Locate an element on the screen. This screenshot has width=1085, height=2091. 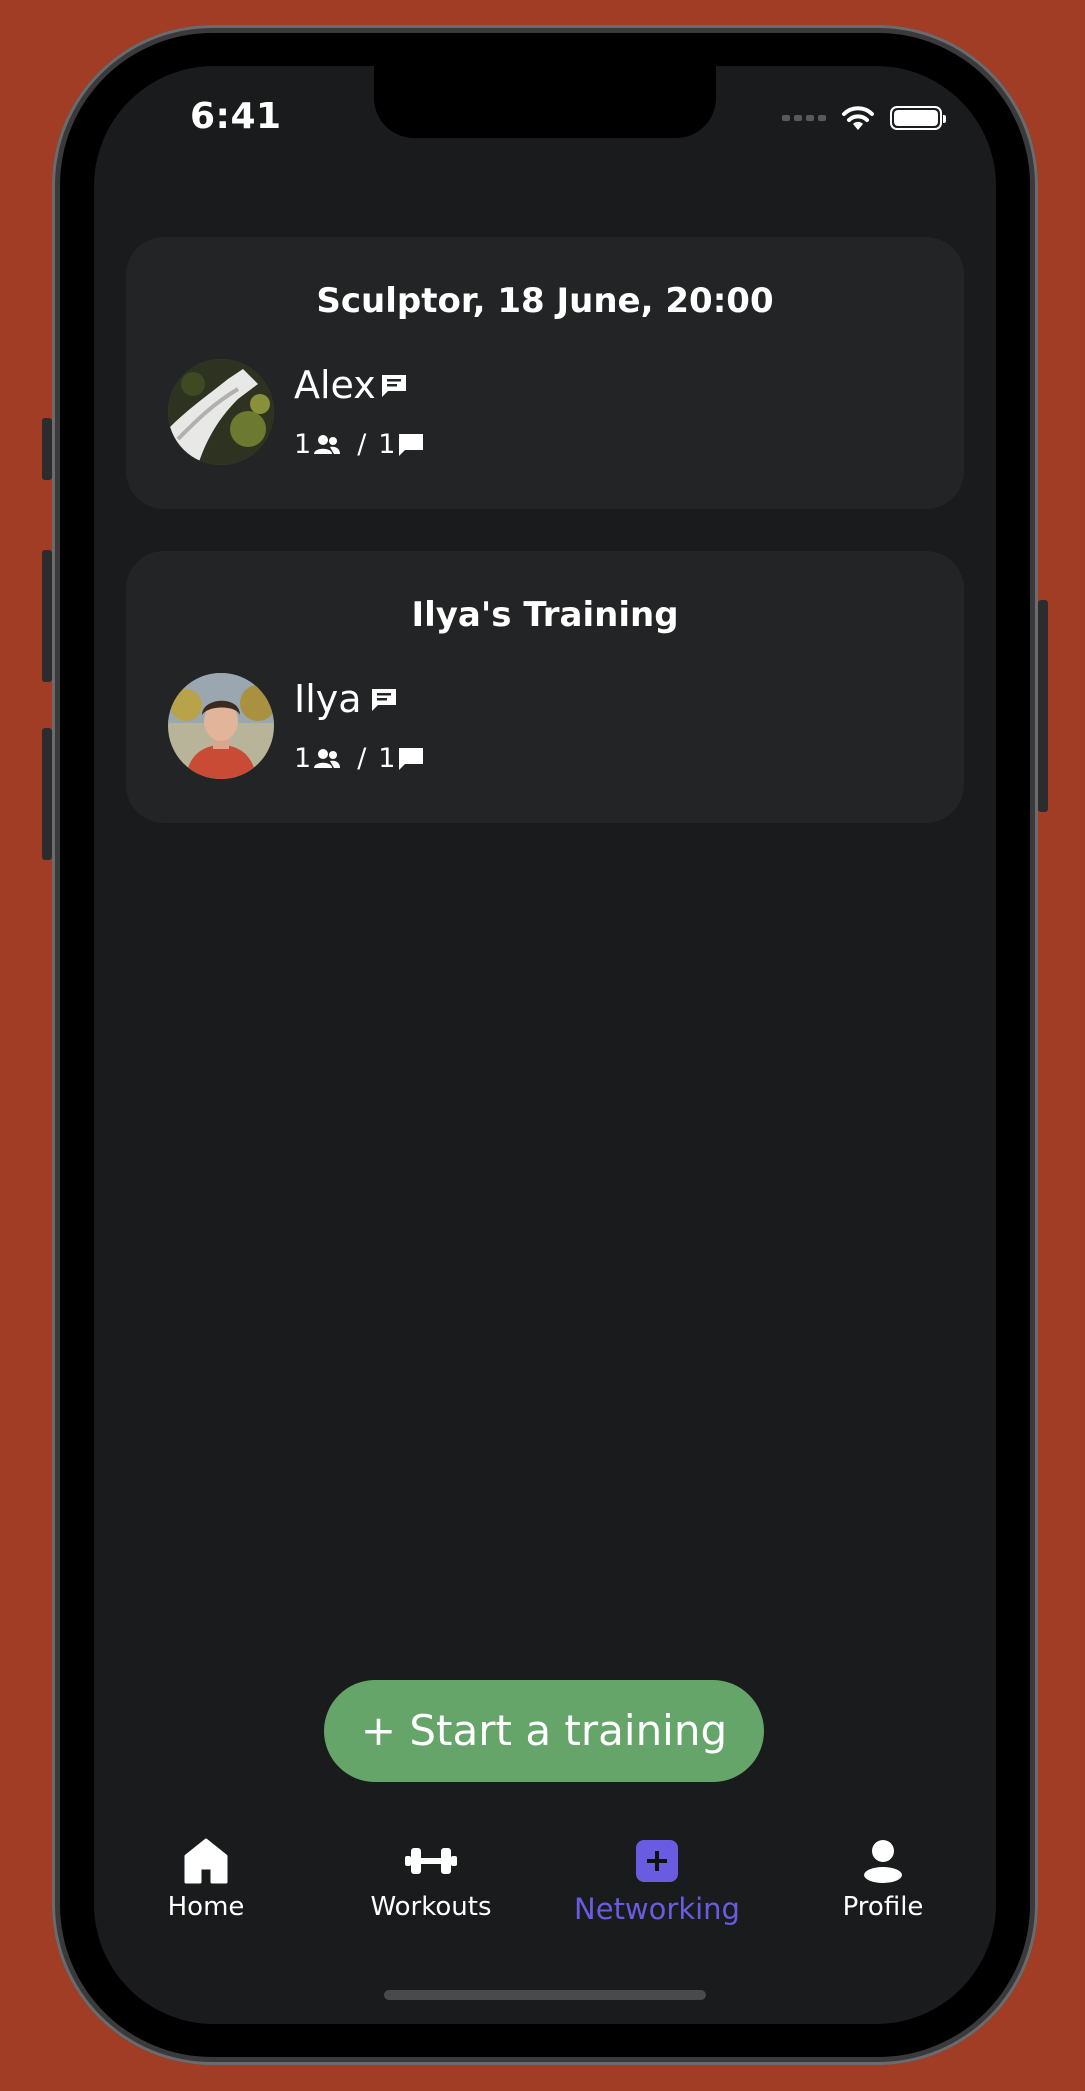
tab-networking: Networking is located at coordinates (657, 1881).